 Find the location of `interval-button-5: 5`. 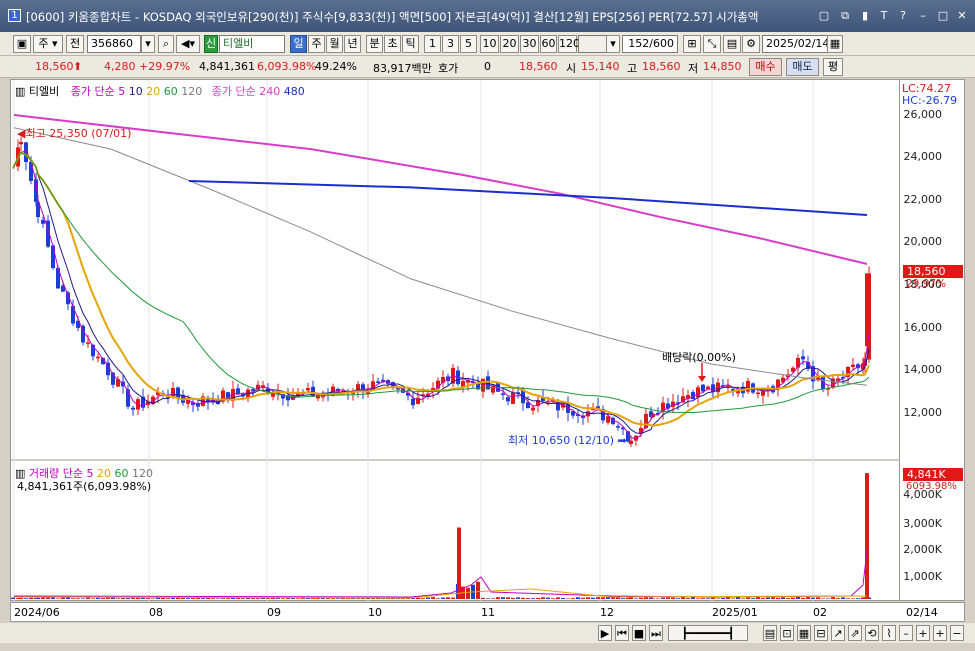

interval-button-5: 5 is located at coordinates (468, 44).